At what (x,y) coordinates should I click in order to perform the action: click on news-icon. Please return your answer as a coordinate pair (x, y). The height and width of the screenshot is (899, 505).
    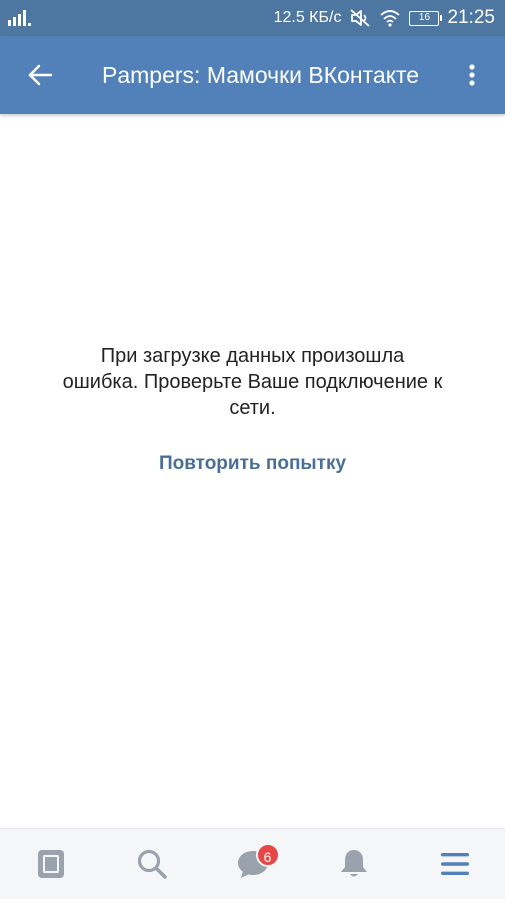
    Looking at the image, I should click on (50, 864).